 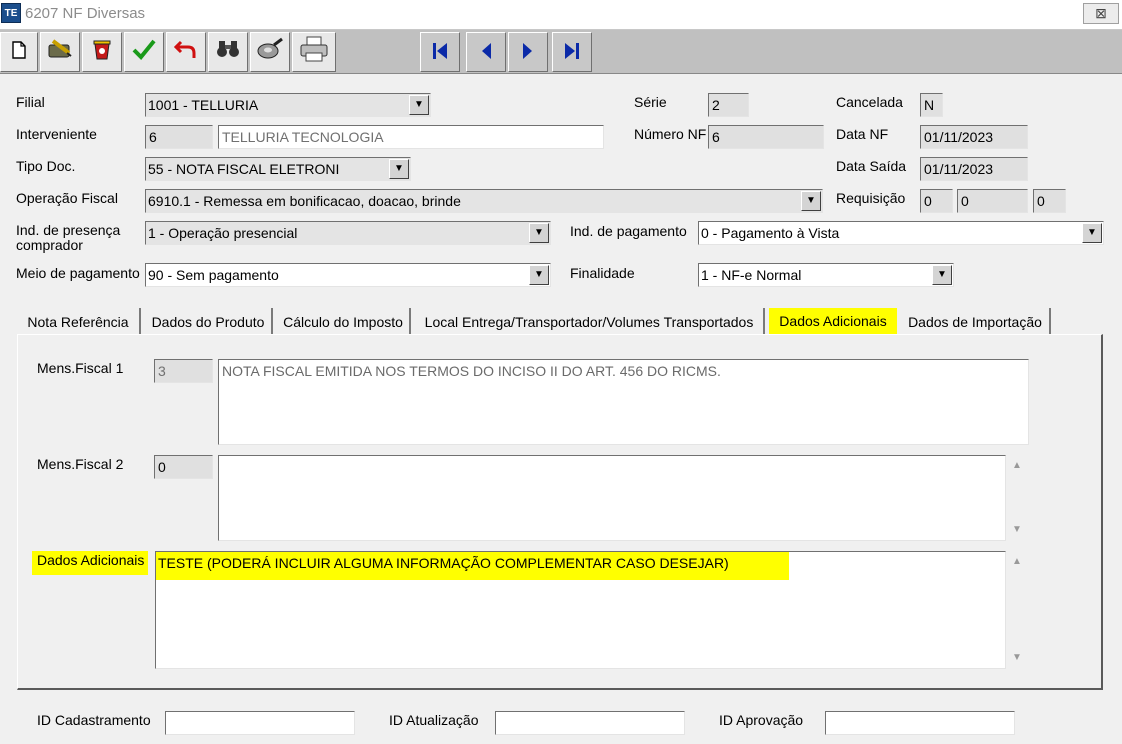 What do you see at coordinates (30, 102) in the screenshot?
I see `filial-label: Filial` at bounding box center [30, 102].